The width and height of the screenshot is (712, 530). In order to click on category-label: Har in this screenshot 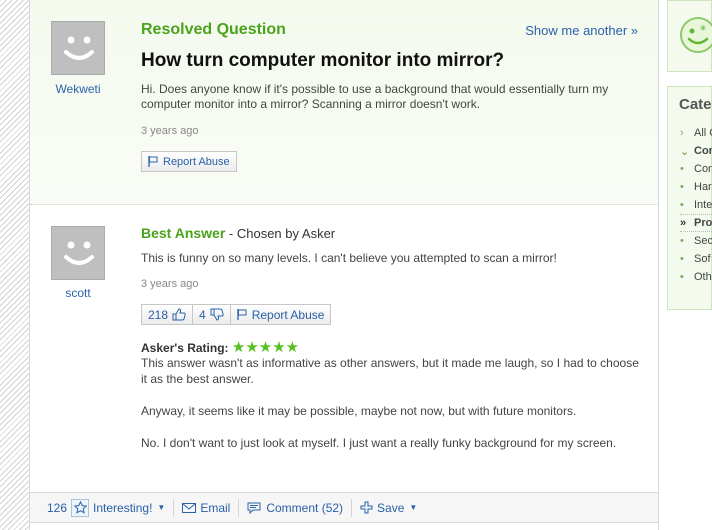, I will do `click(703, 187)`.